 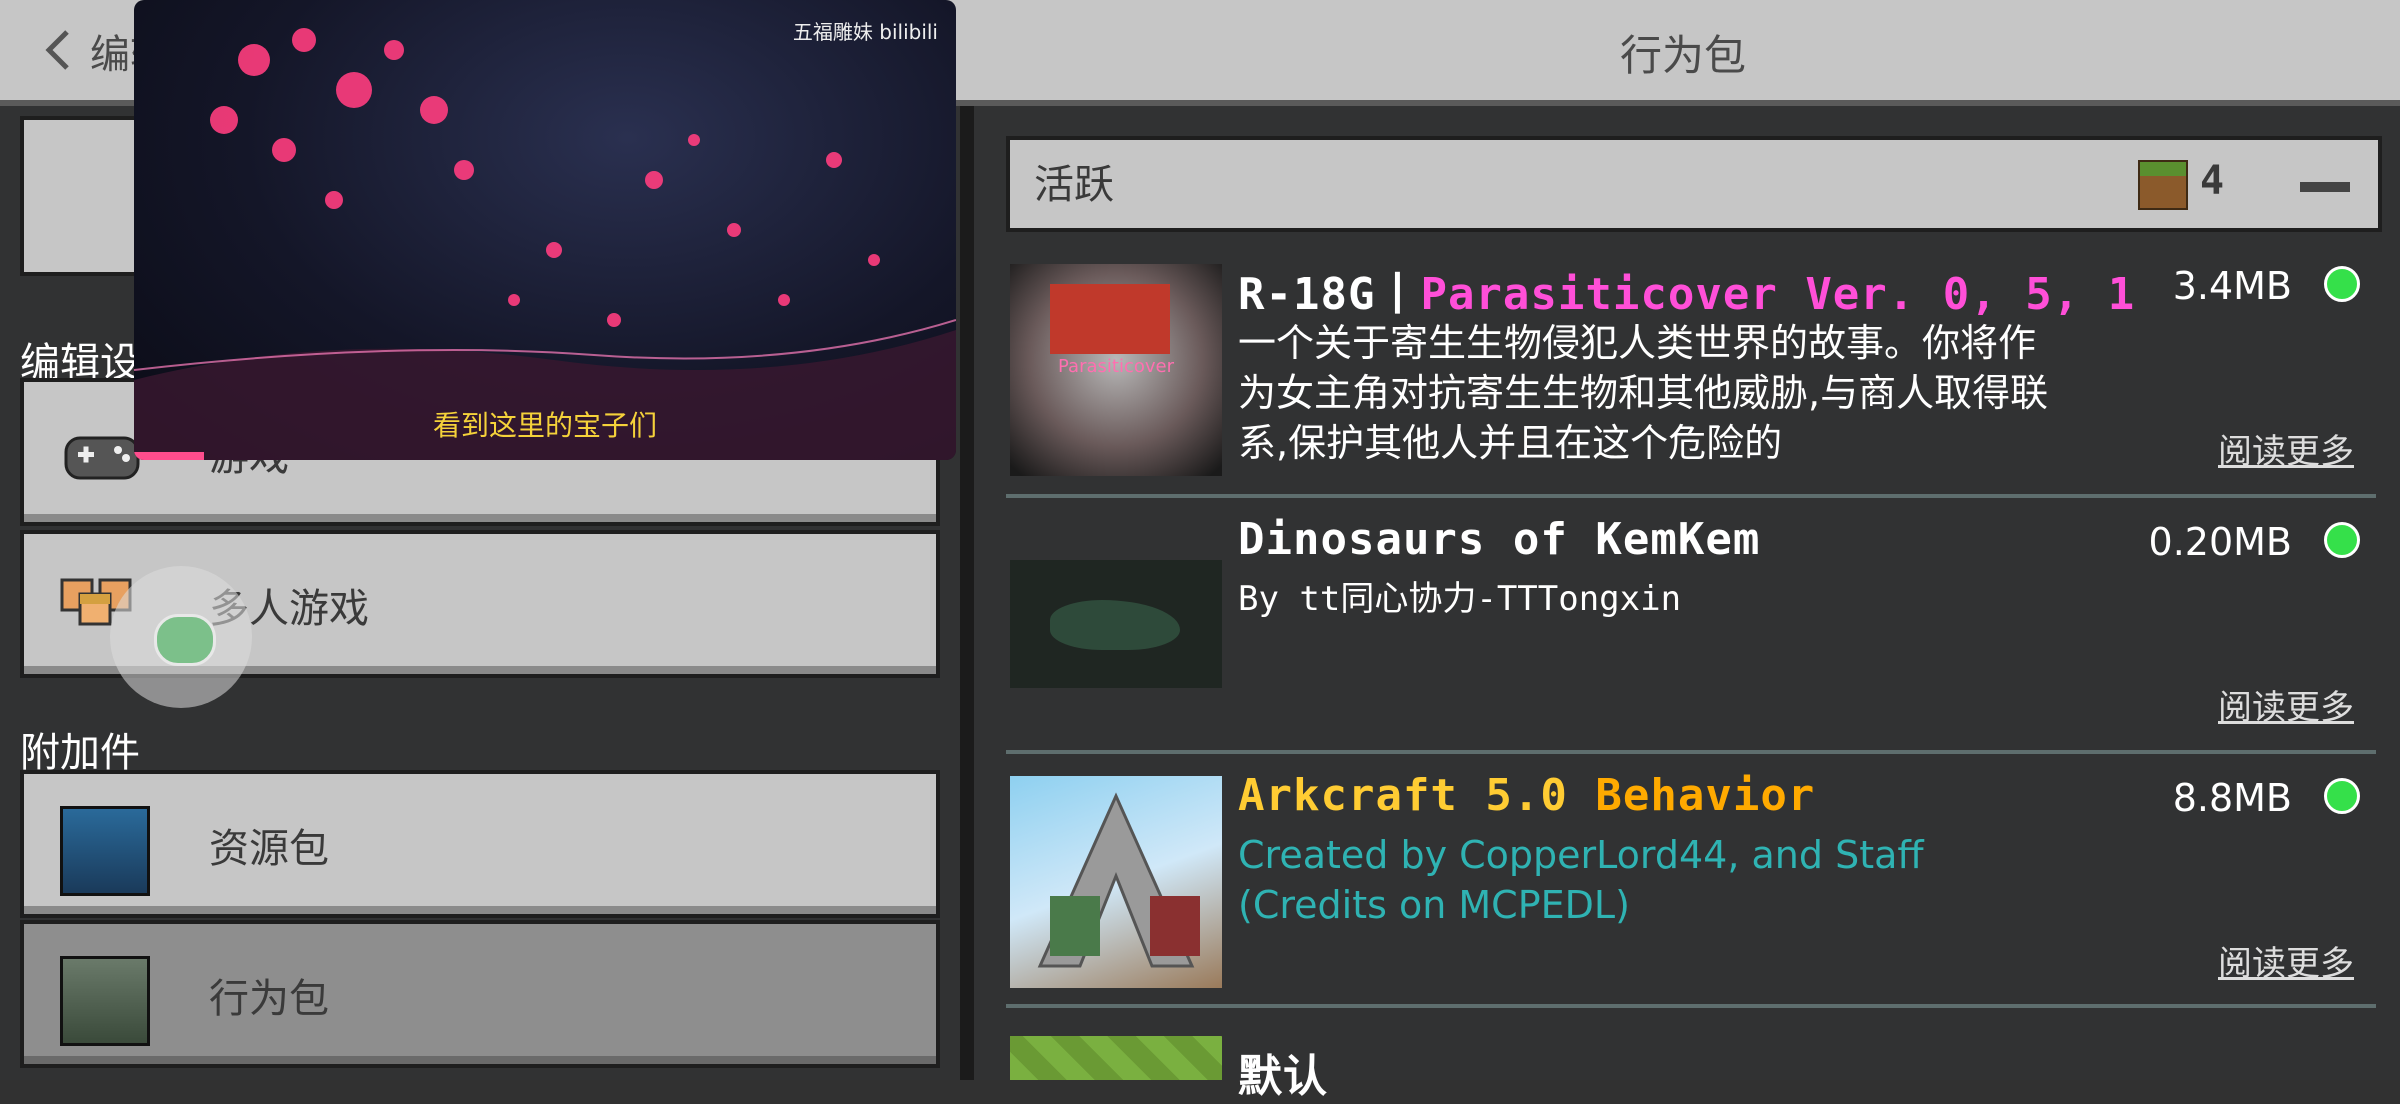 What do you see at coordinates (967, 593) in the screenshot?
I see `panel-divider` at bounding box center [967, 593].